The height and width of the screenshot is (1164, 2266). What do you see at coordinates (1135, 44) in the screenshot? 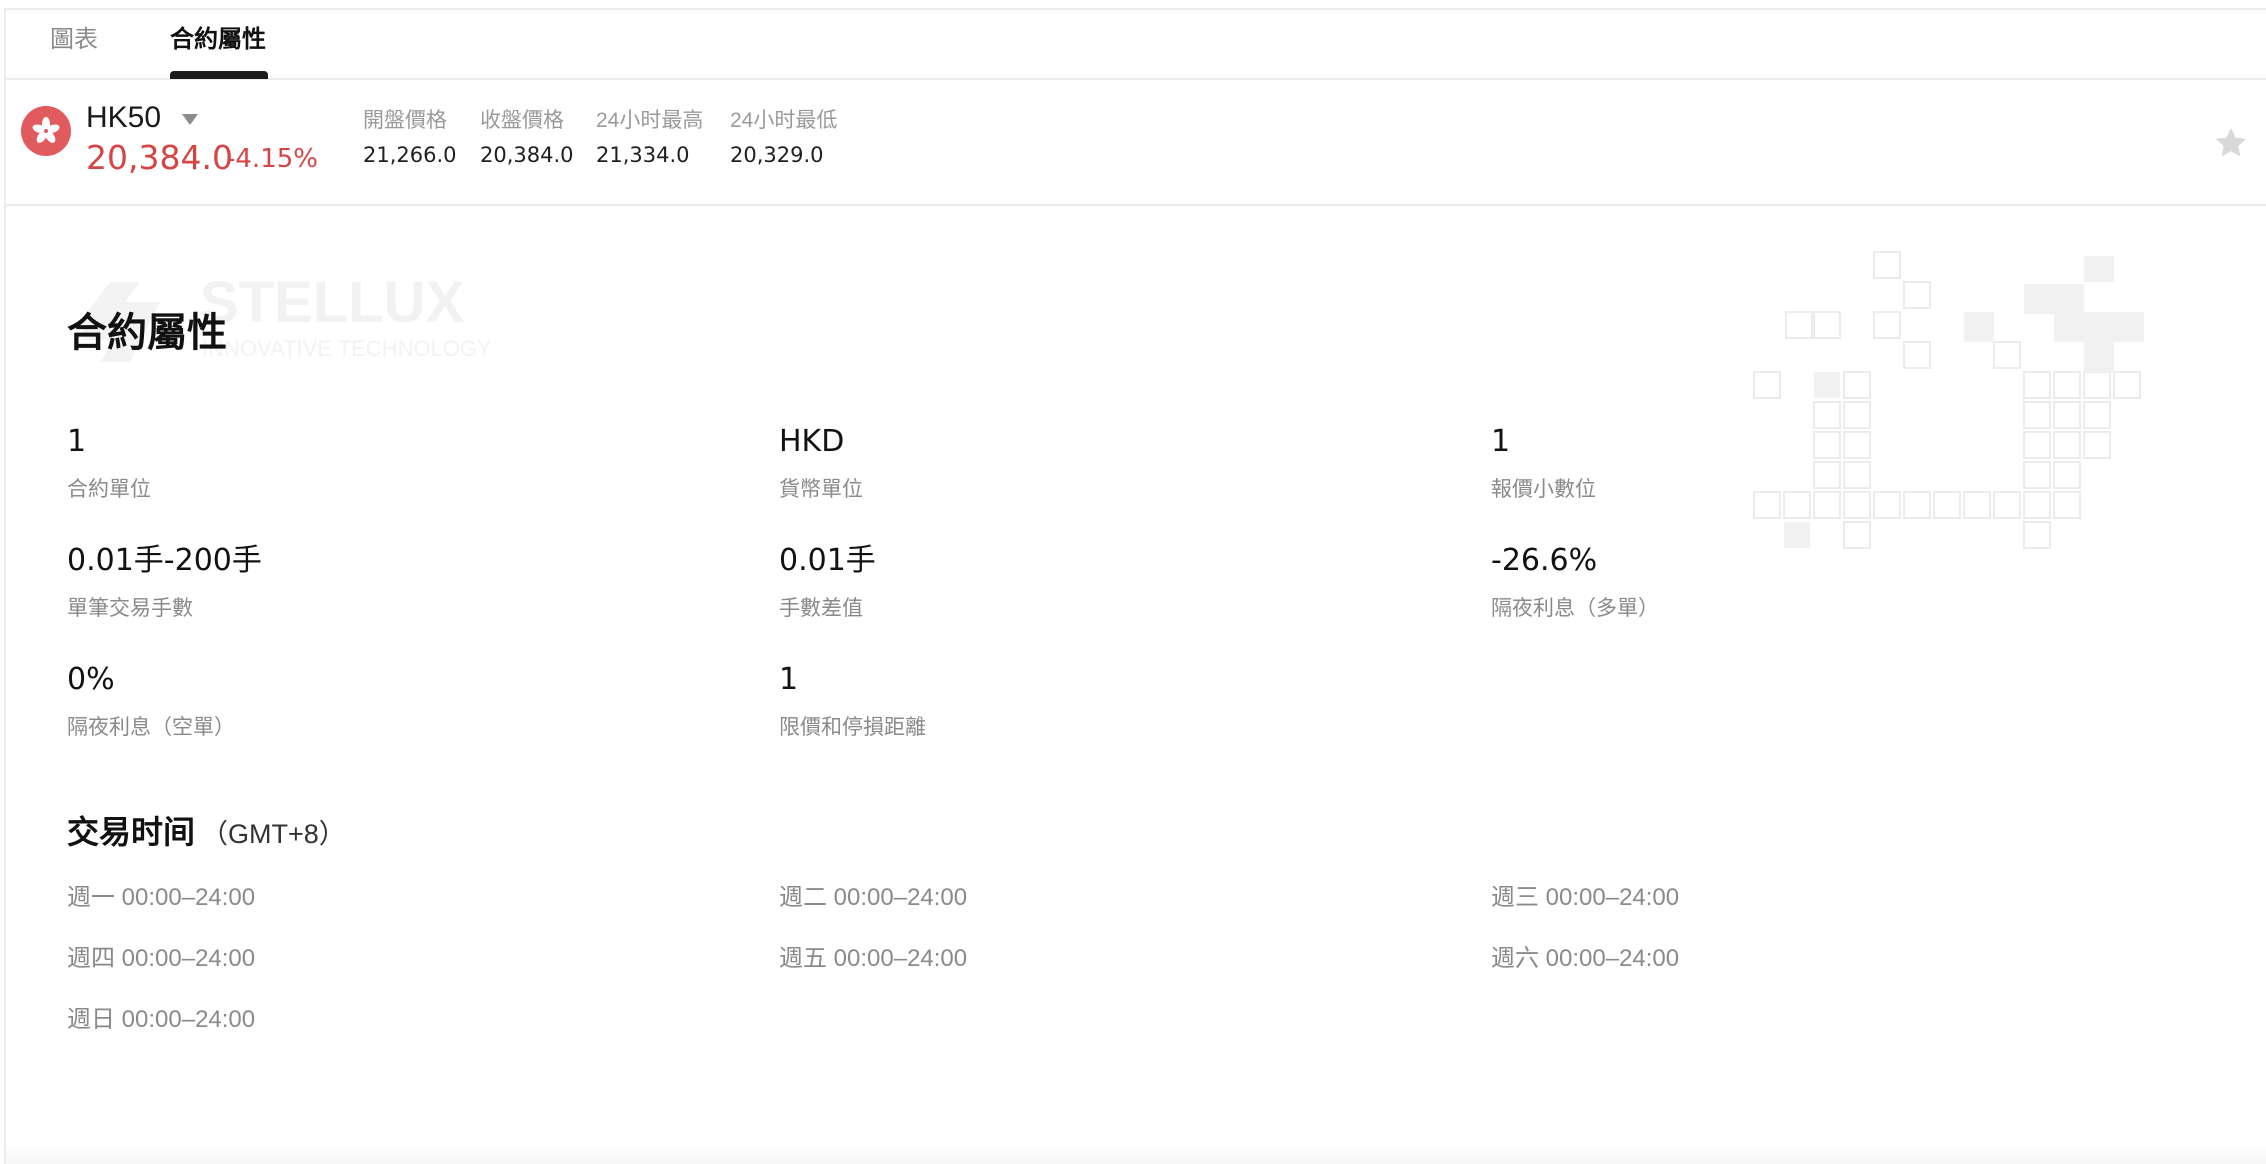
I see `tab-bar: 圖表 合約屬性` at bounding box center [1135, 44].